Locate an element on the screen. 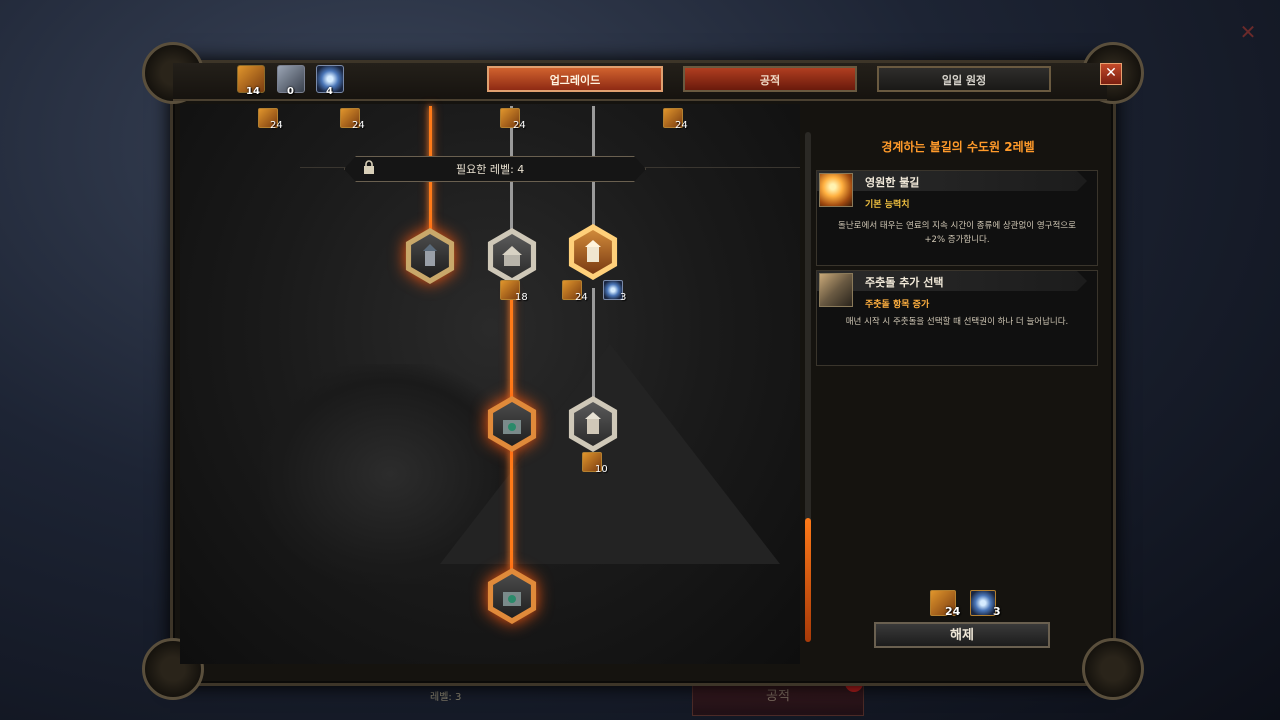 Image resolution: width=1280 pixels, height=720 pixels. perk-description: 매년 시작 시 주춧돌을 선택할 때 선택권이 하나 더 늘어납니다. is located at coordinates (957, 322).